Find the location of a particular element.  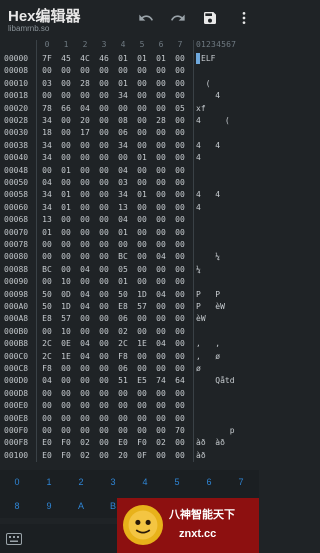

ascii-text: Qåtd is located at coordinates (215, 380).